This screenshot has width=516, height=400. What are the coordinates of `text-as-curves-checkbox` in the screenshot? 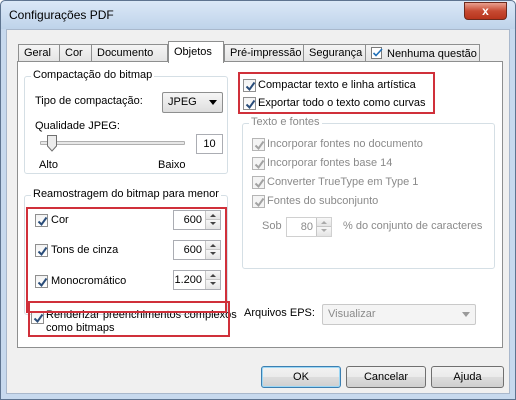 It's located at (249, 103).